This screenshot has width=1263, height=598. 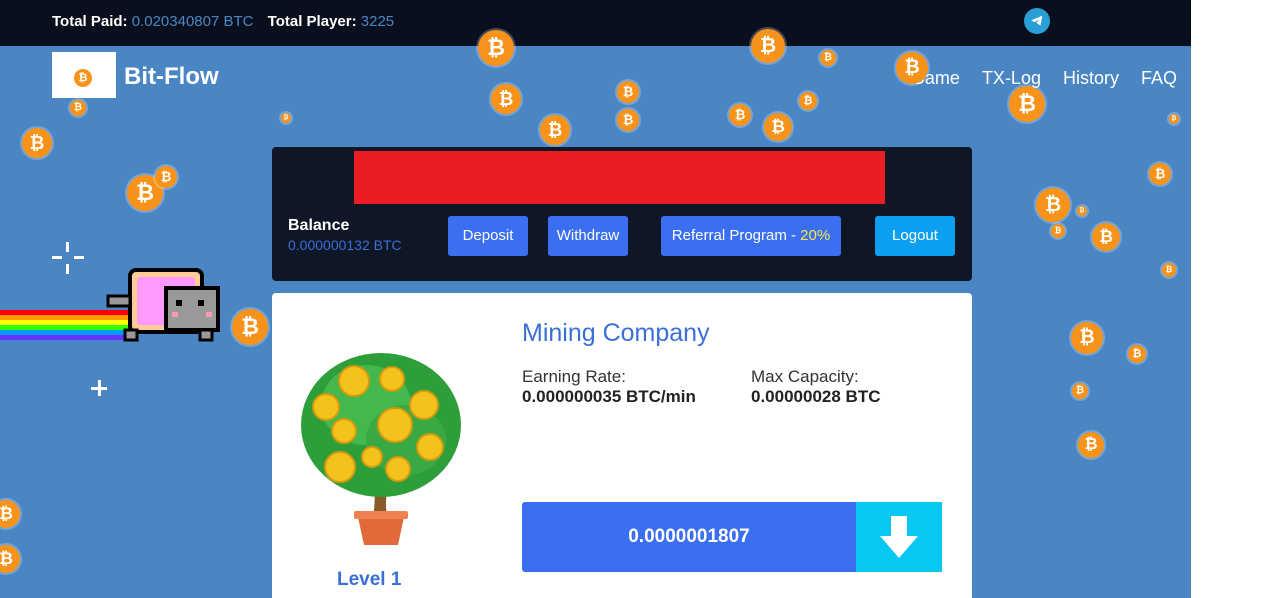 I want to click on bitcoin-icon: ₿, so click(x=83, y=78).